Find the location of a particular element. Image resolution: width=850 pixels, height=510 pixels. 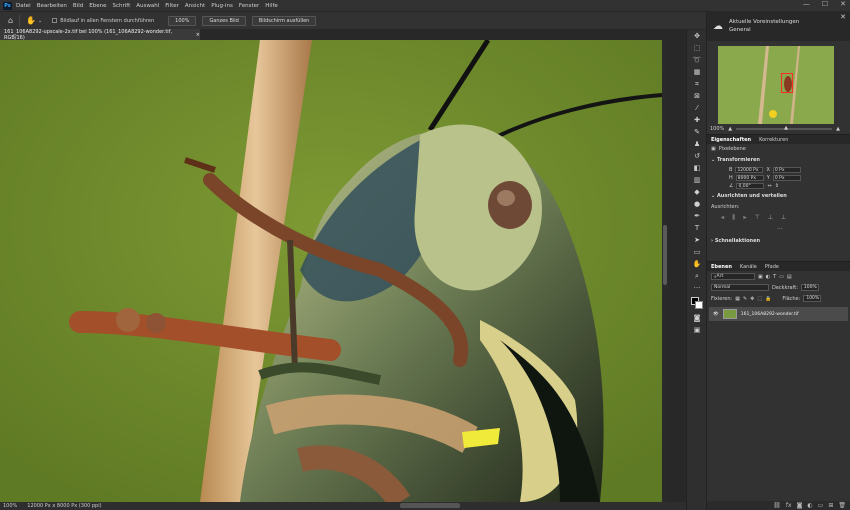

filter-pixel-icon: ▣ is located at coordinates (760, 277).